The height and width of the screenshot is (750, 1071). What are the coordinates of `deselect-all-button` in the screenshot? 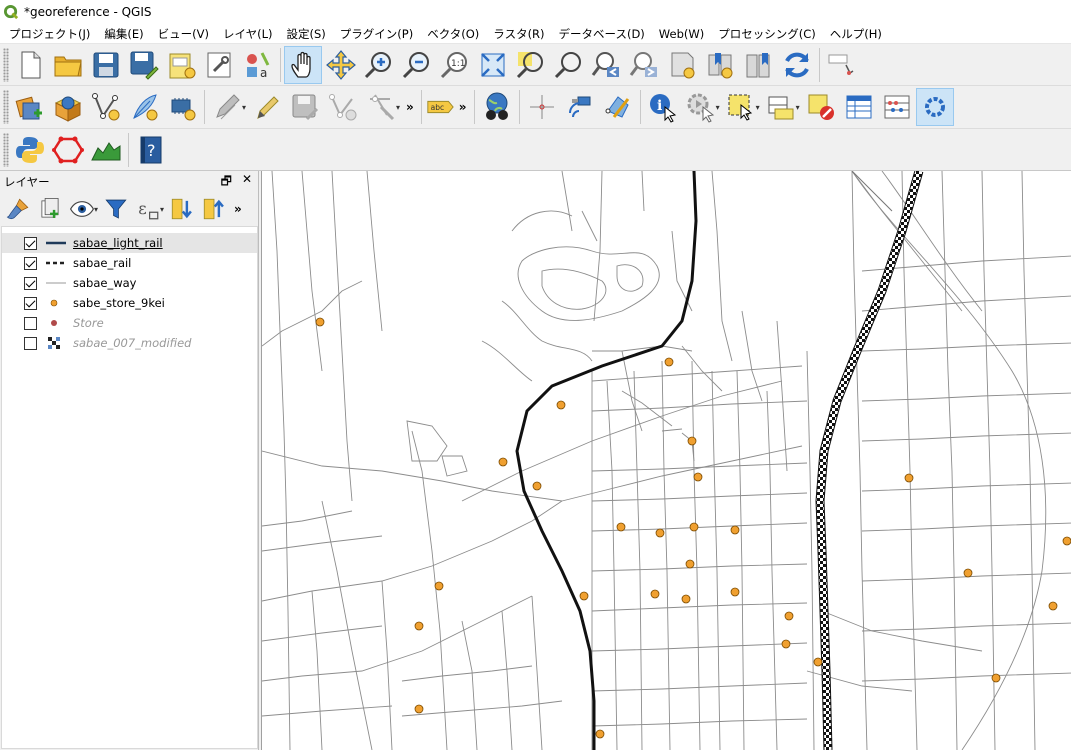 It's located at (821, 107).